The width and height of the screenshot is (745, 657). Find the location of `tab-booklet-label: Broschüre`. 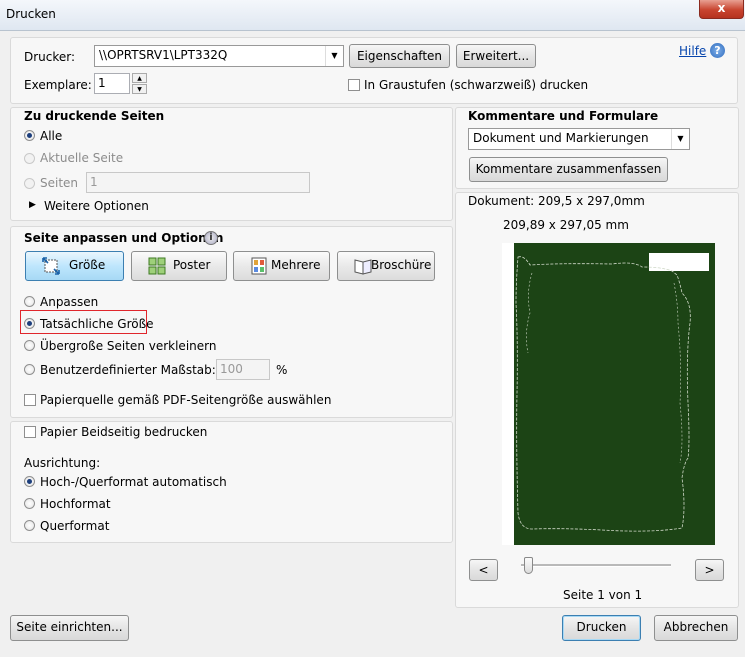

tab-booklet-label: Broschüre is located at coordinates (401, 265).